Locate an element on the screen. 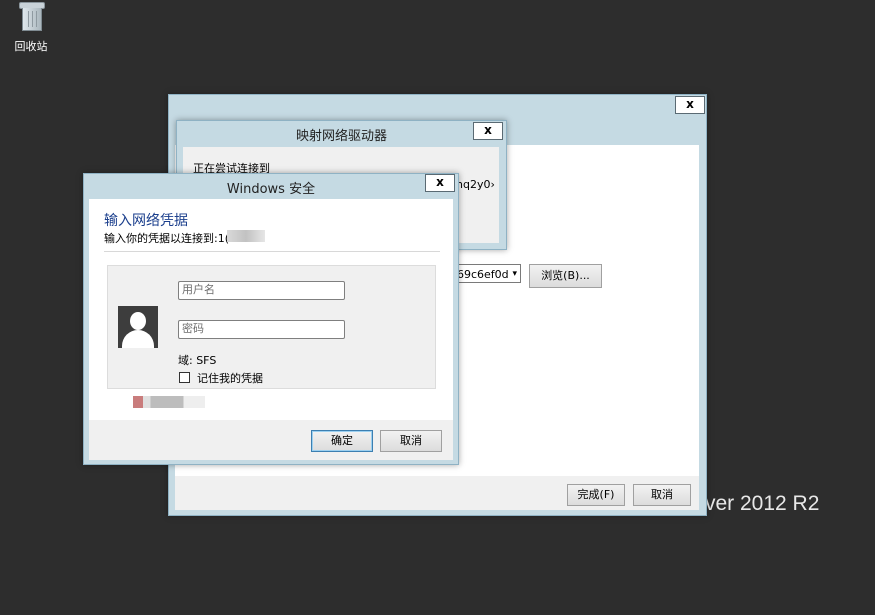  password-field is located at coordinates (261, 329).